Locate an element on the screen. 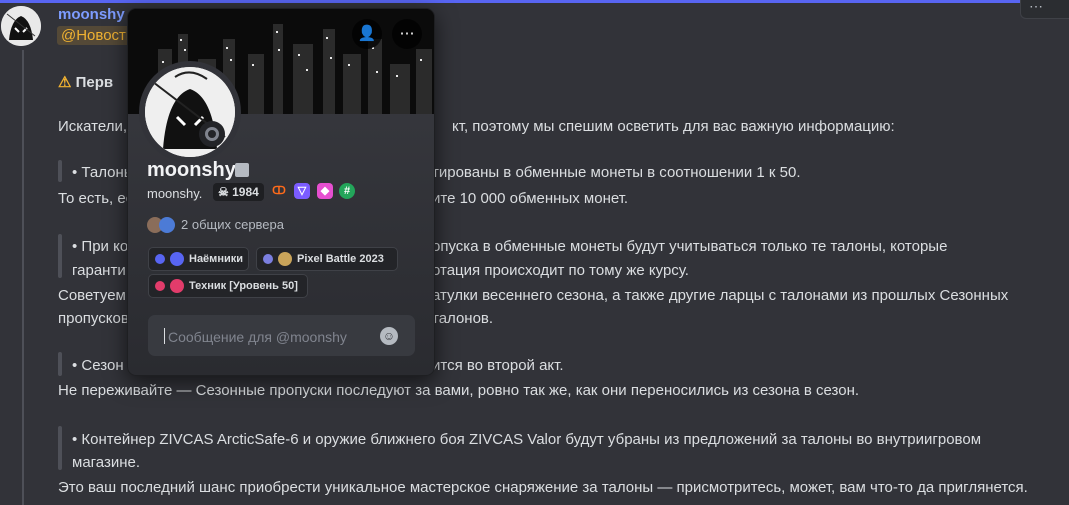 This screenshot has height=505, width=1069. name-badge-icon is located at coordinates (242, 170).